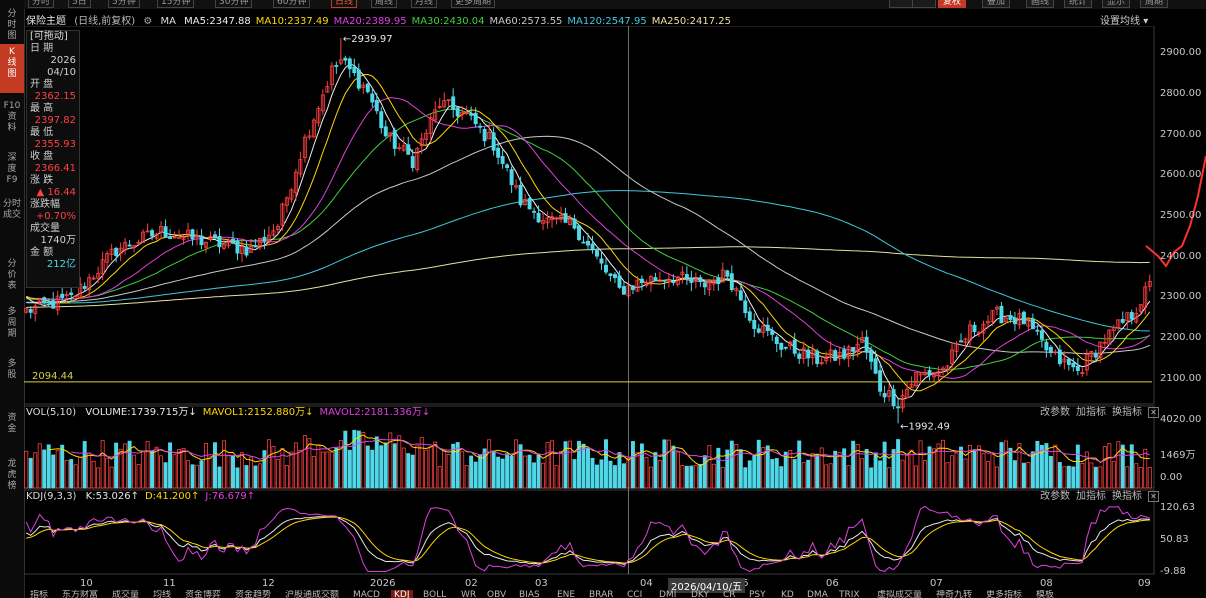 This screenshot has width=1206, height=598. What do you see at coordinates (402, 594) in the screenshot?
I see `indicator-tab: KDJ` at bounding box center [402, 594].